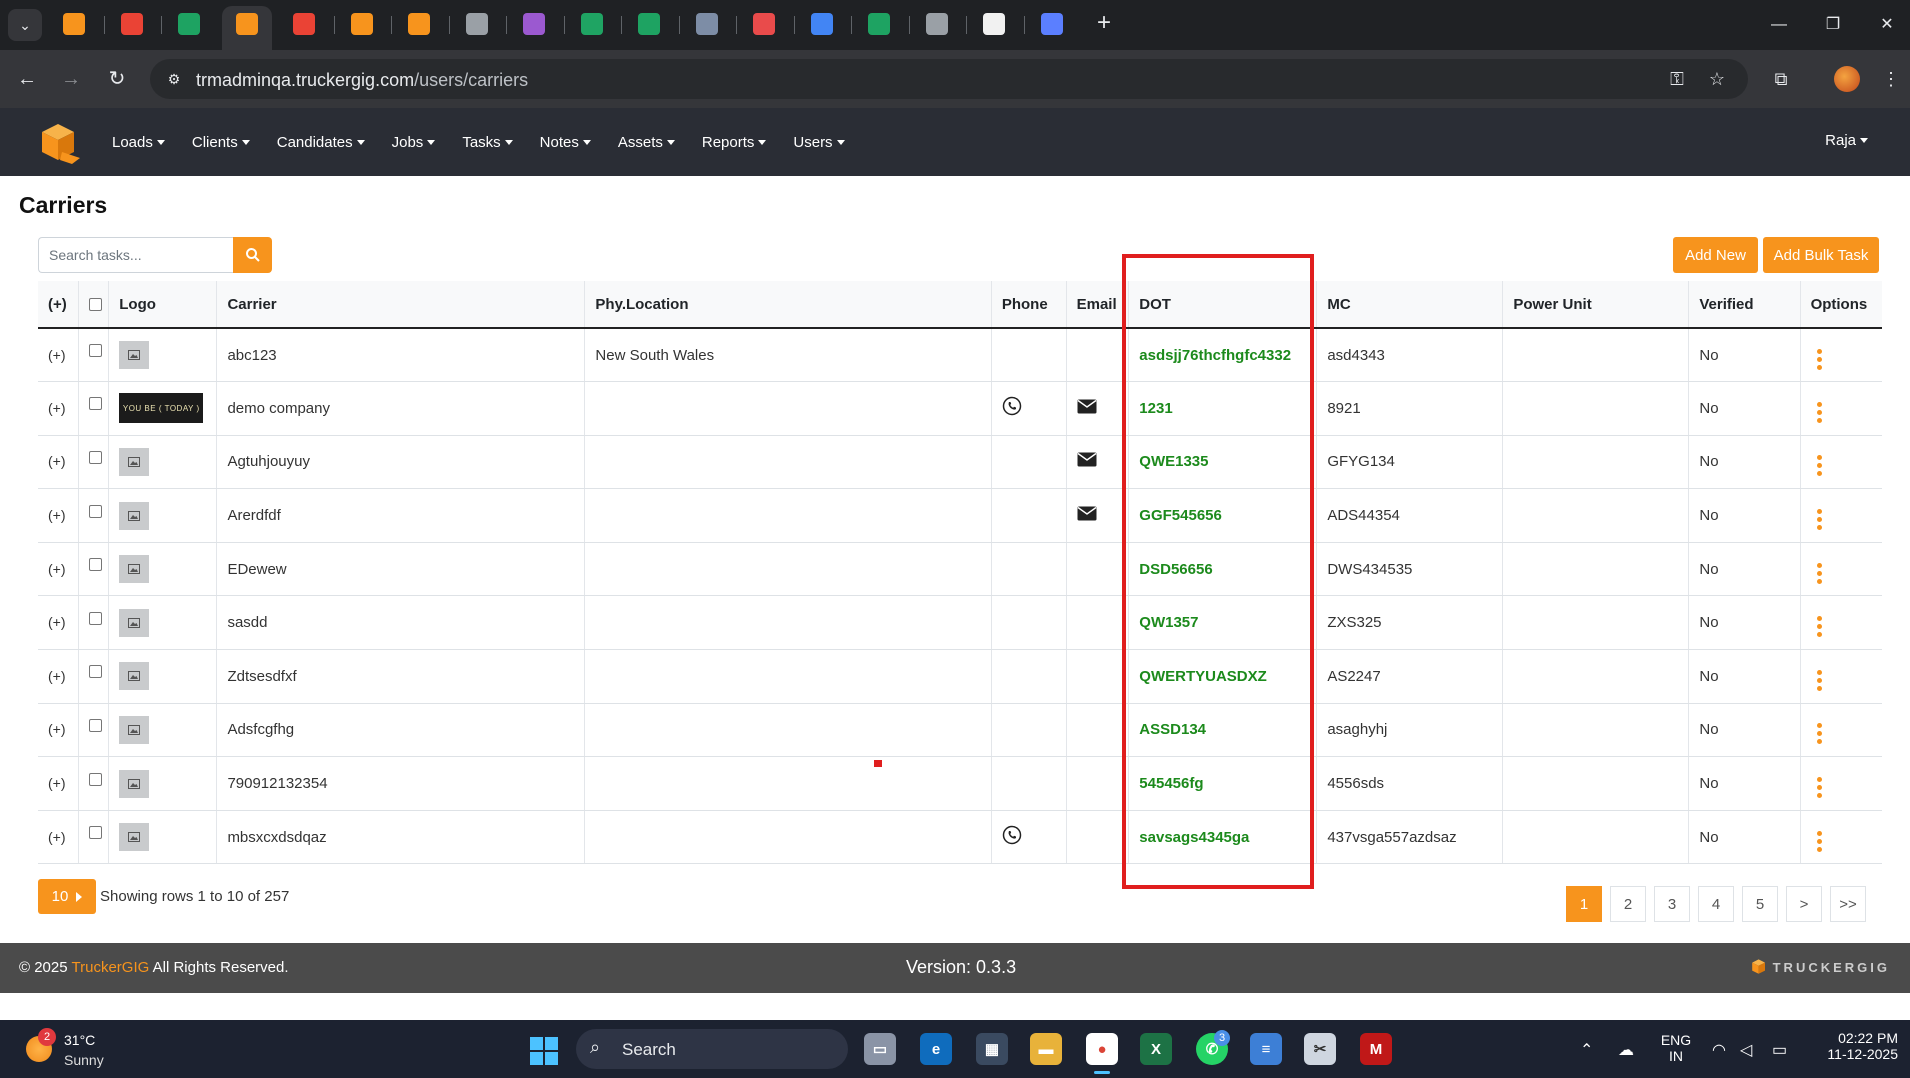  Describe the element at coordinates (1891, 79) in the screenshot. I see `browser-menu-icon: ⋮` at that location.